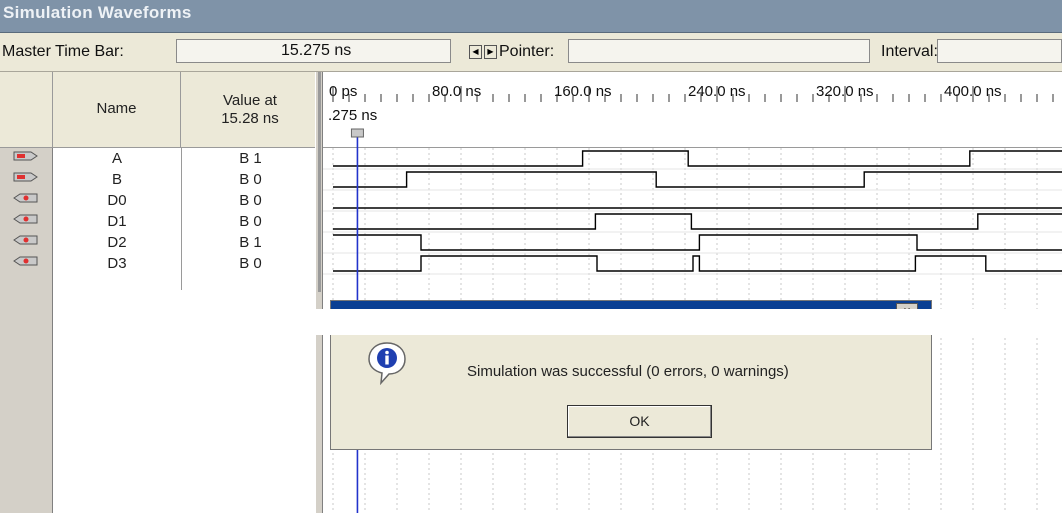 The image size is (1062, 513). Describe the element at coordinates (117, 200) in the screenshot. I see `signal-name: D0` at that location.